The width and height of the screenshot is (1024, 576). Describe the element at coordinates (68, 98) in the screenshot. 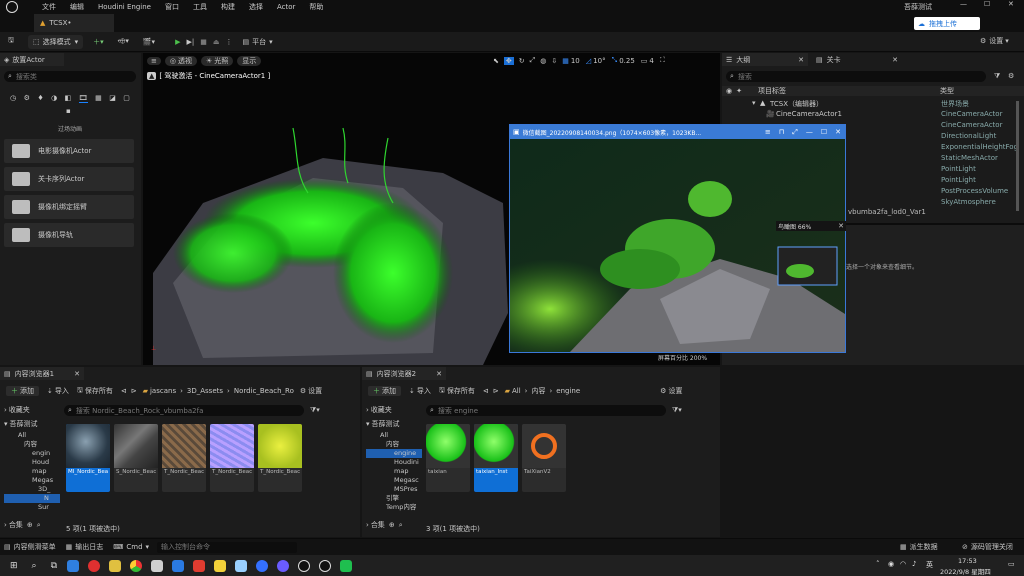

I see `effects-icon: ◧` at that location.